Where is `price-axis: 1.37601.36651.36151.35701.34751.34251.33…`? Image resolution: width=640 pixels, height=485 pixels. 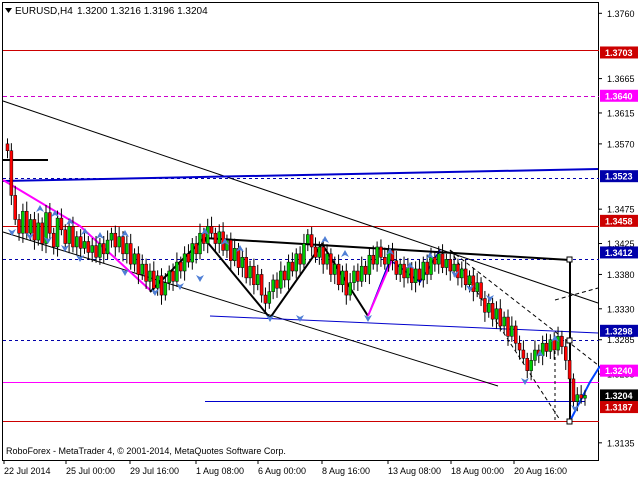 price-axis: 1.37601.36651.36151.35701.34751.34251.33… is located at coordinates (616, 229).